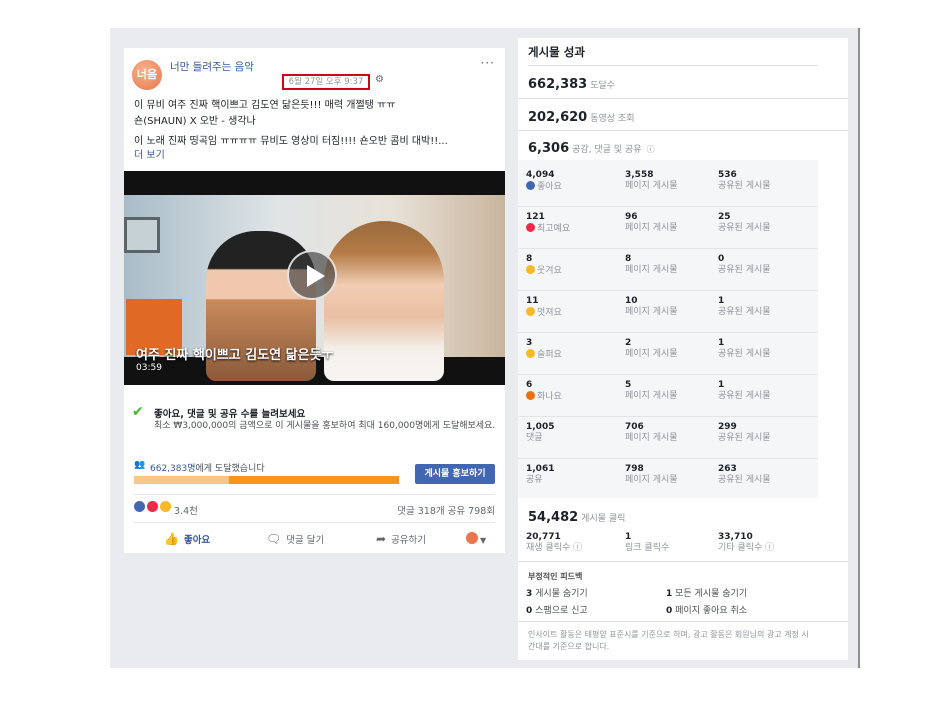 The width and height of the screenshot is (946, 710). I want to click on reaction-selector: ▼, so click(476, 539).